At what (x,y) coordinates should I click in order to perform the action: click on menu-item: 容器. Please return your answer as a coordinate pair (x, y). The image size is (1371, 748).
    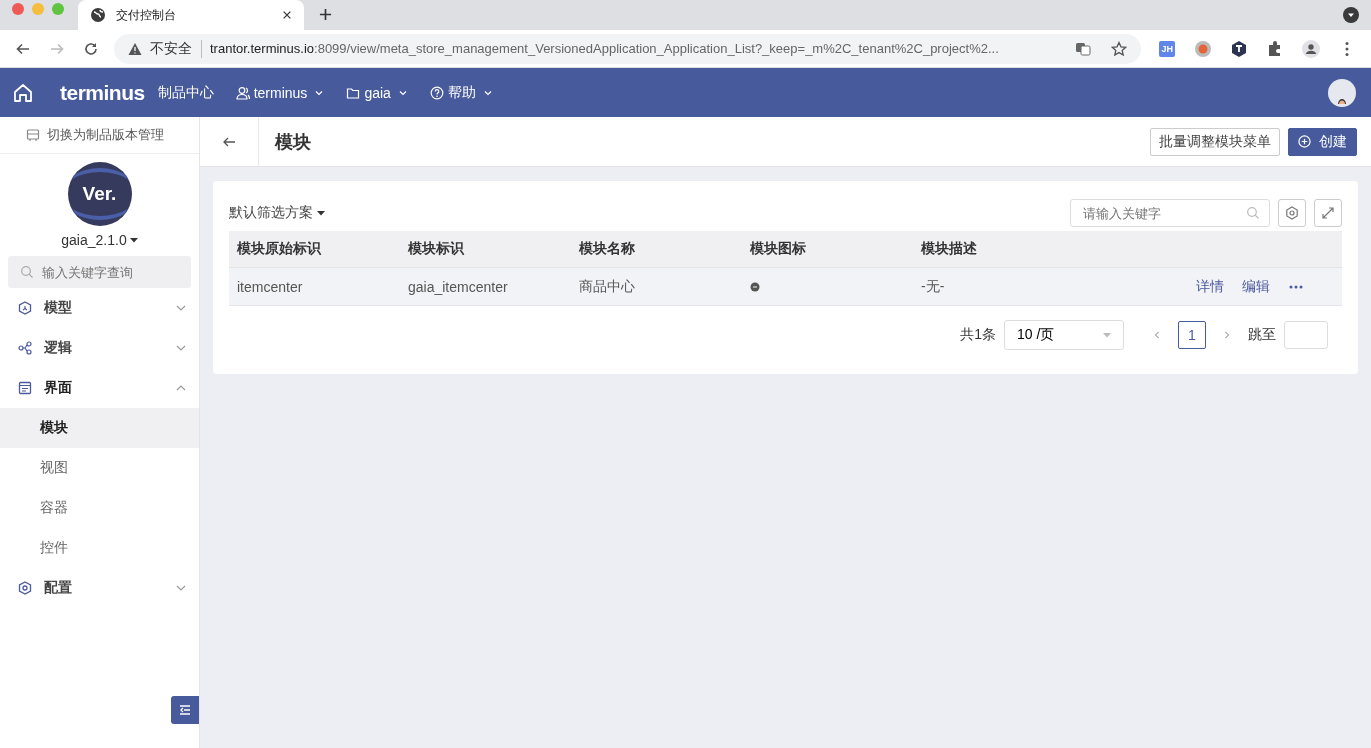
    Looking at the image, I should click on (99, 508).